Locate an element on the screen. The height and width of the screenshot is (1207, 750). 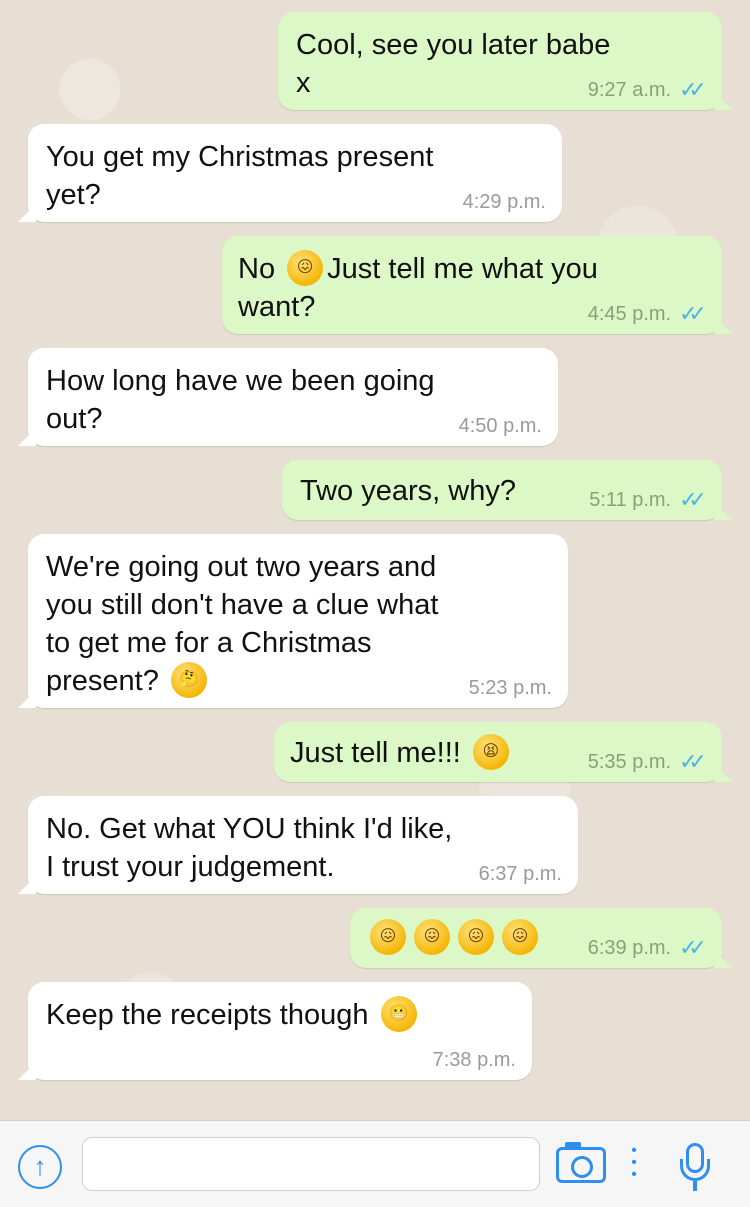
message-bubble-outgoing: Just tell me!!! 😫 5:35 p.m. ✓✓ is located at coordinates (503, 752).